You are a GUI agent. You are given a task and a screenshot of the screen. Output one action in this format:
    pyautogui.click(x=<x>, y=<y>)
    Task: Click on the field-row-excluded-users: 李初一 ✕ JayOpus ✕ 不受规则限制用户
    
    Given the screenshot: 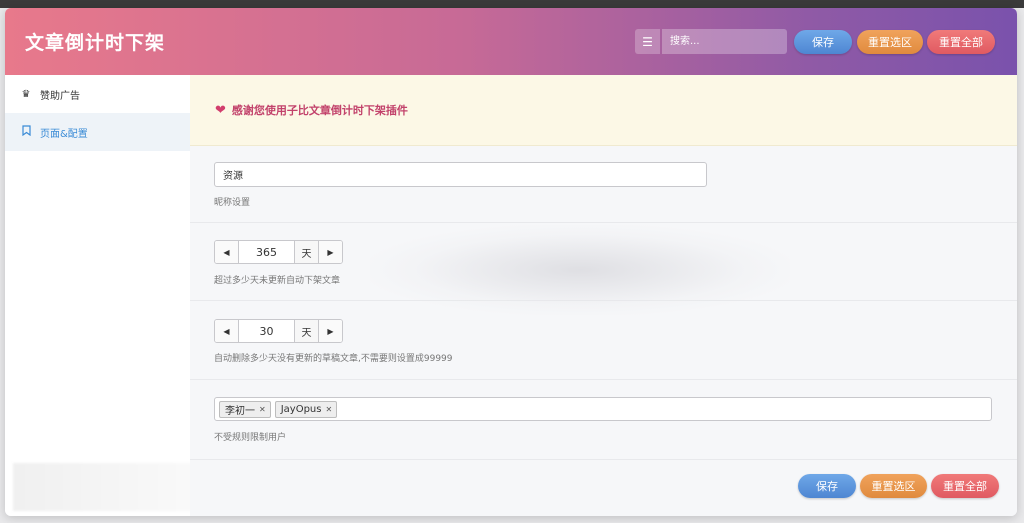 What is the action you would take?
    pyautogui.click(x=603, y=420)
    